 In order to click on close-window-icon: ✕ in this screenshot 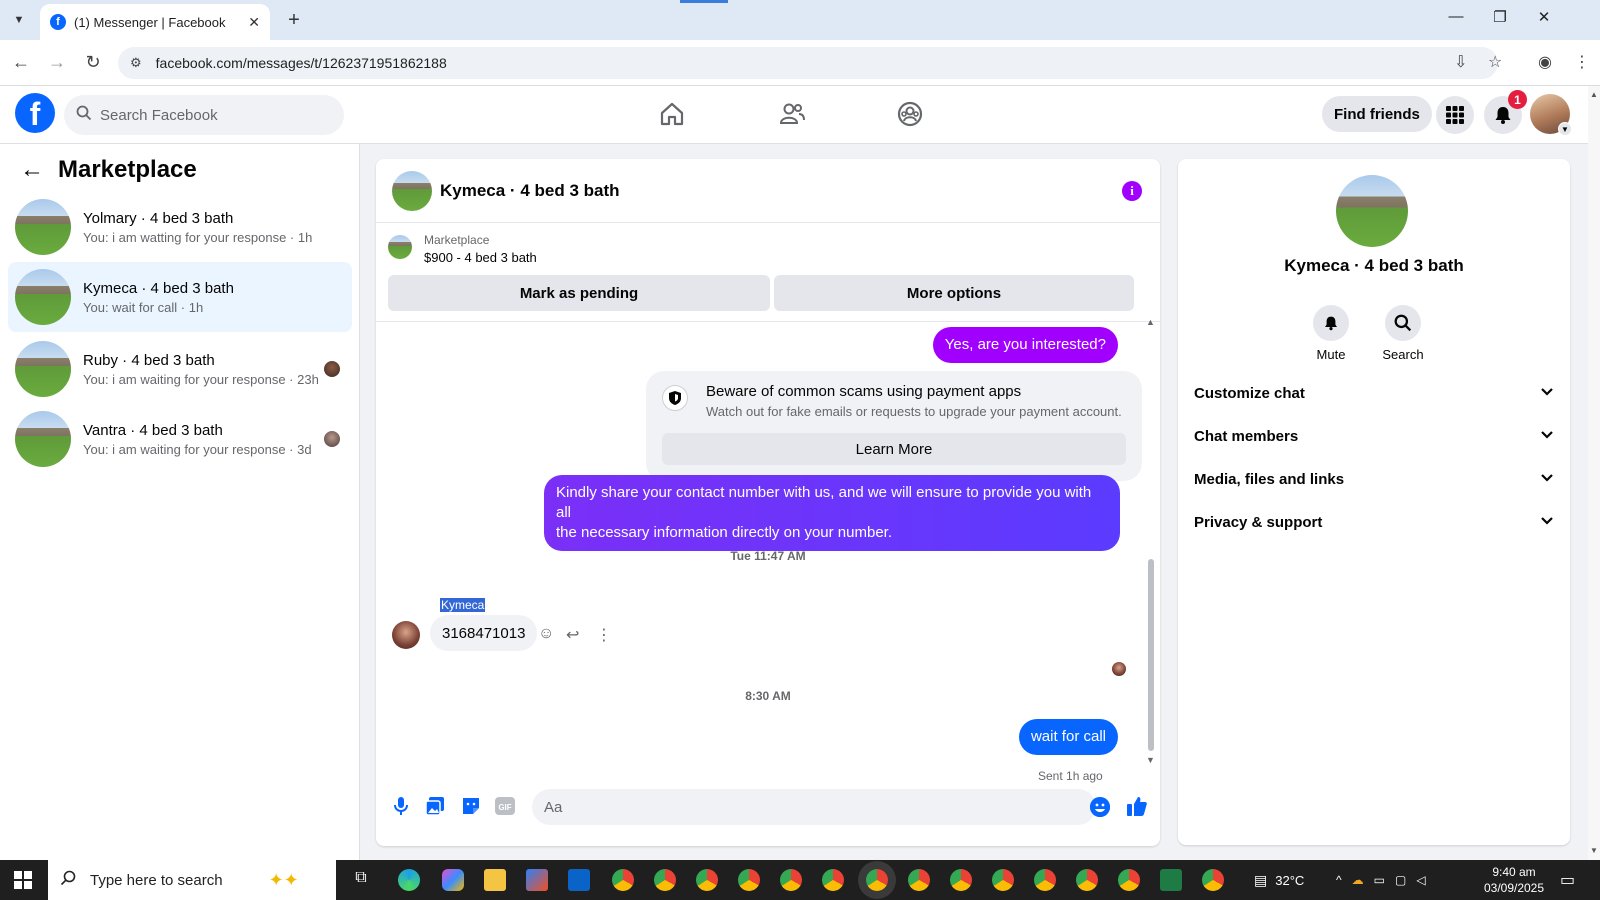, I will do `click(1544, 17)`.